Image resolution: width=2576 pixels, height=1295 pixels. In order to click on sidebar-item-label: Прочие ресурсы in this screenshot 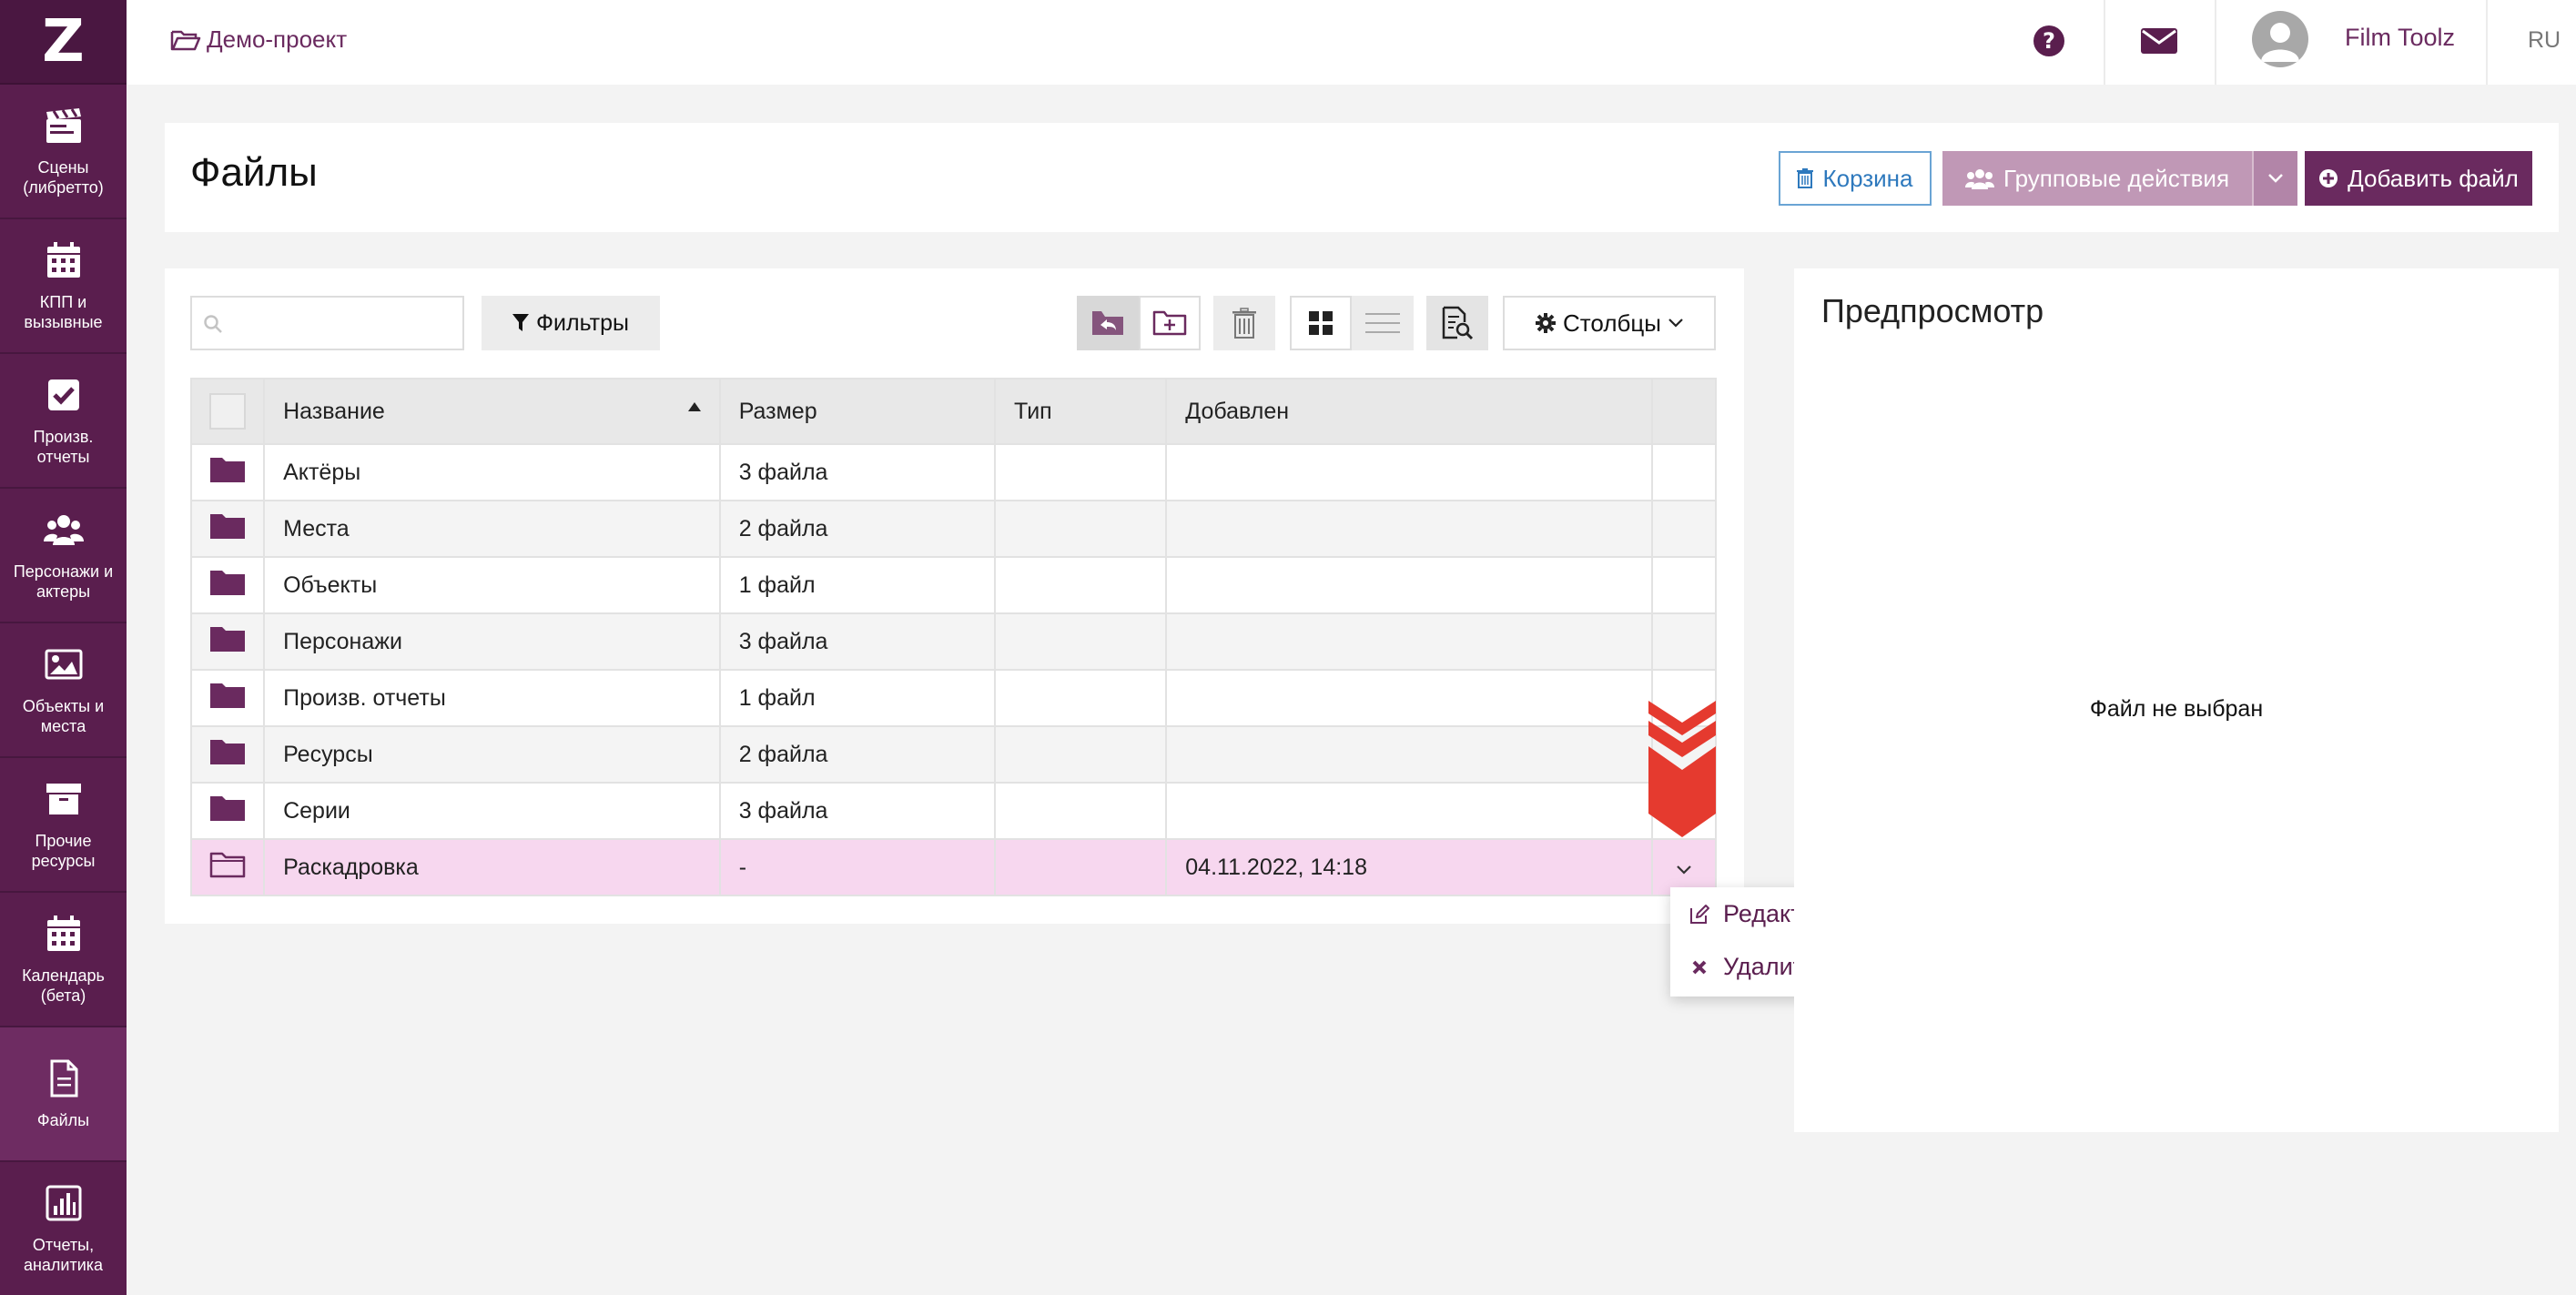, I will do `click(63, 851)`.